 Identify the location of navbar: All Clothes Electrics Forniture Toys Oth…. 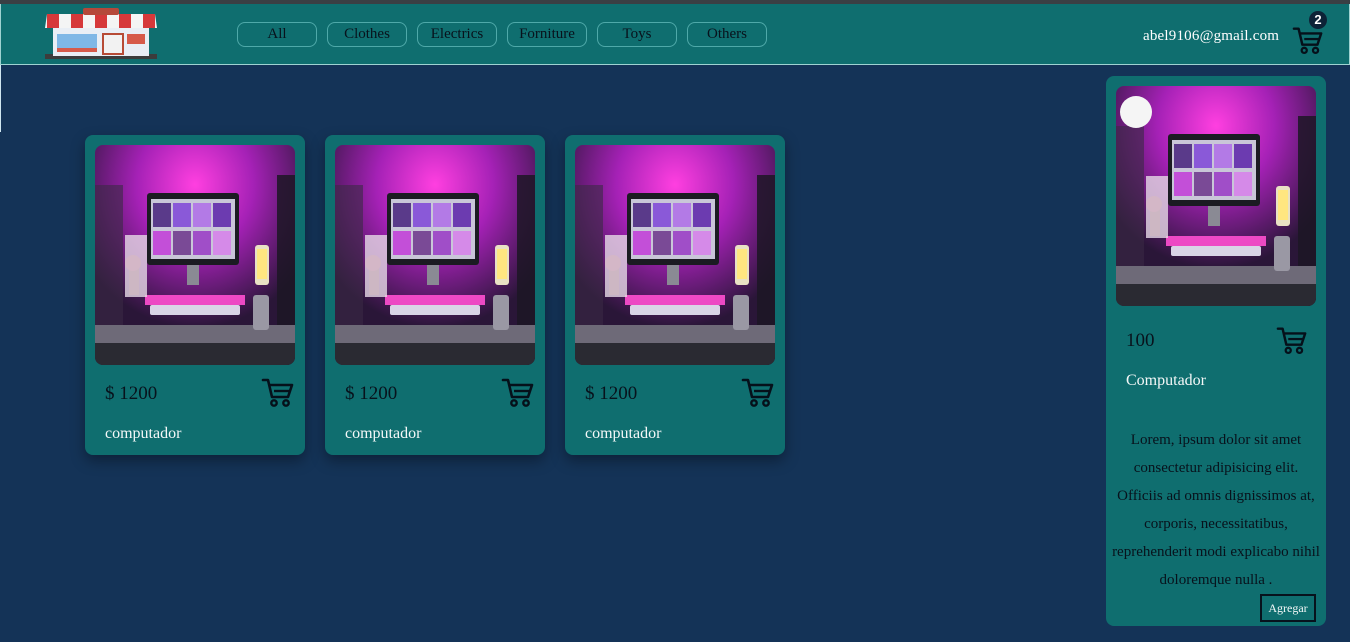
(675, 34).